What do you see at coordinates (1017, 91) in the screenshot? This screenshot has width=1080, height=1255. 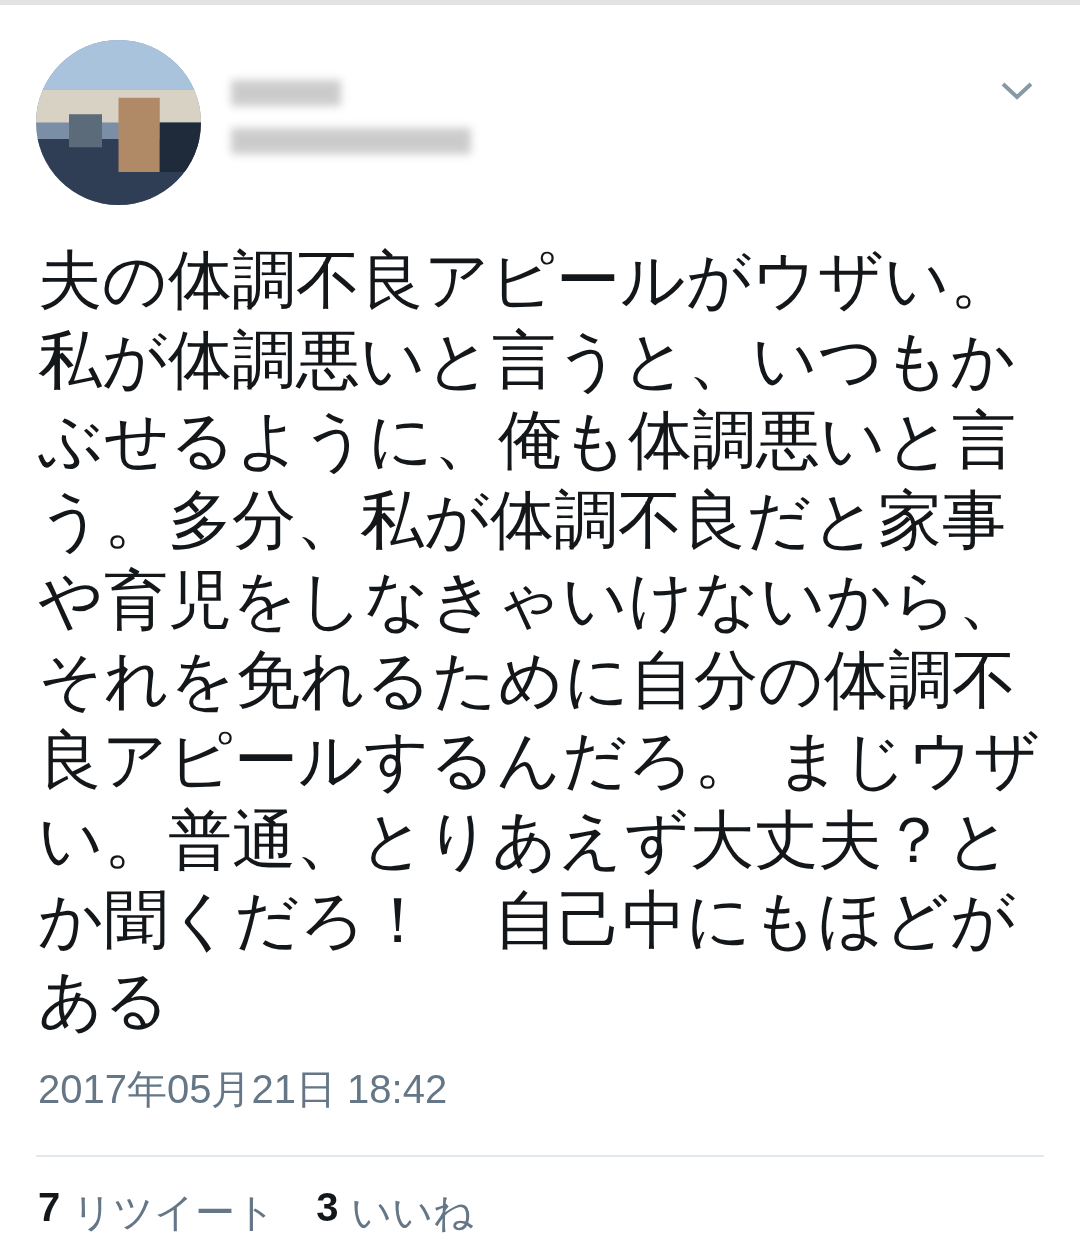 I see `chevron-down-icon` at bounding box center [1017, 91].